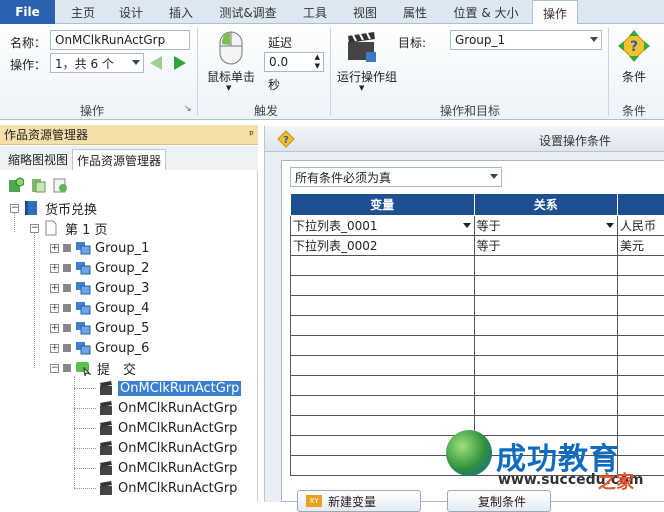  What do you see at coordinates (359, 501) in the screenshot?
I see `new-variable-button: XY 新建变量` at bounding box center [359, 501].